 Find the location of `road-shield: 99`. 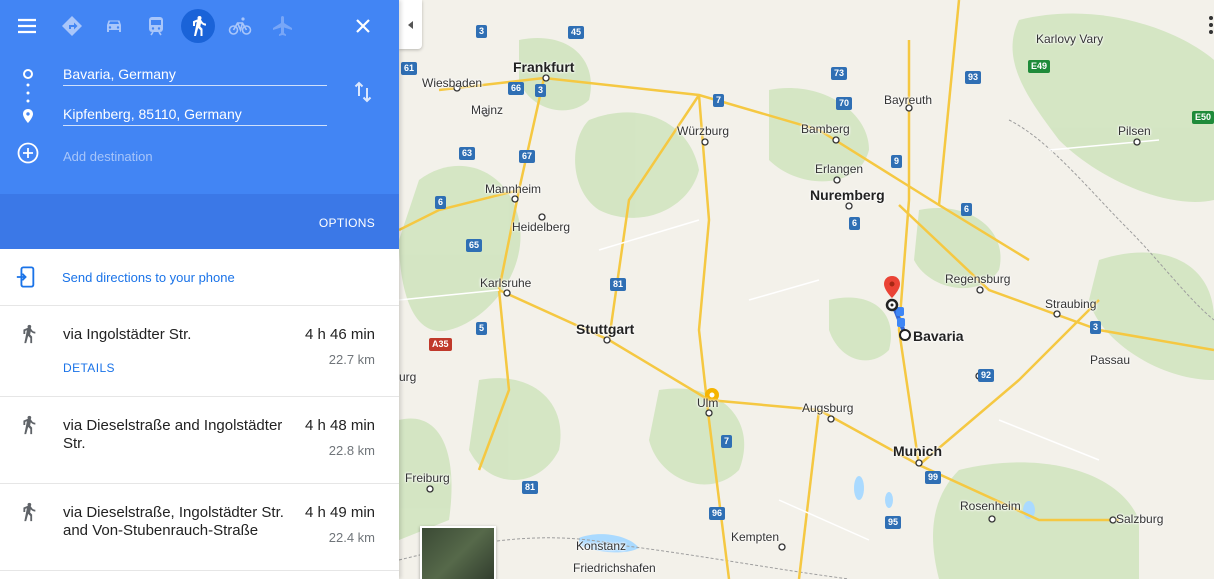

road-shield: 99 is located at coordinates (933, 477).